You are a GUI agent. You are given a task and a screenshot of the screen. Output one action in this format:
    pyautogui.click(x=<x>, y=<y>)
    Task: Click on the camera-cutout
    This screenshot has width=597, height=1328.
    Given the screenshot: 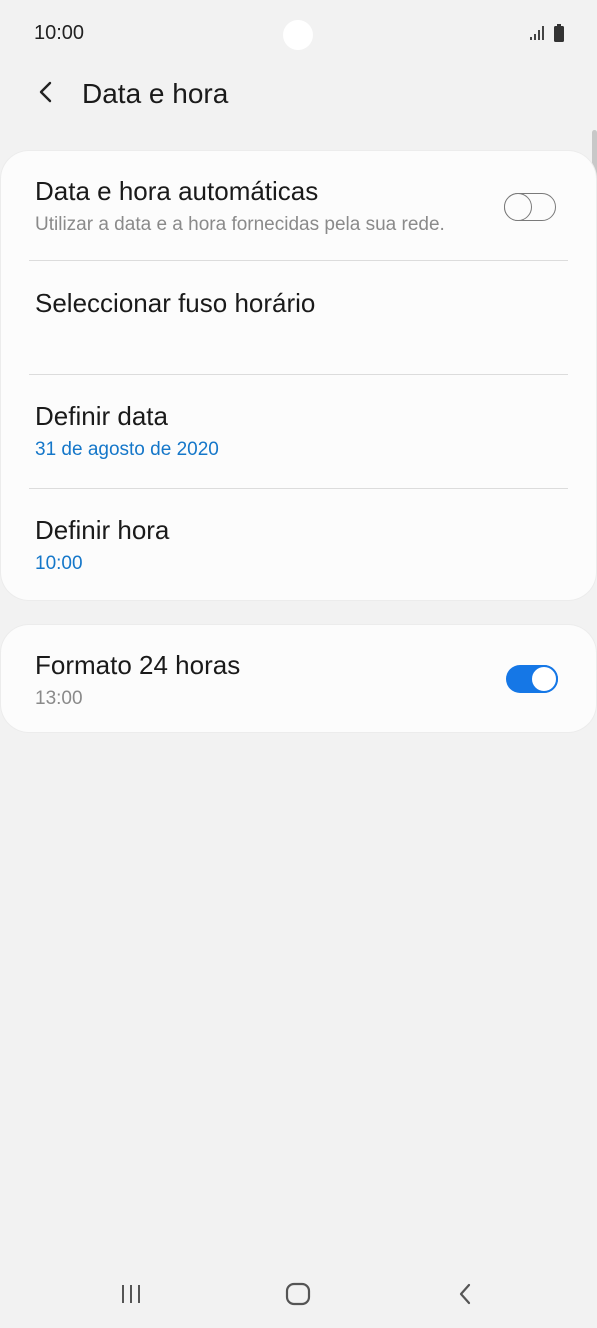 What is the action you would take?
    pyautogui.click(x=298, y=35)
    